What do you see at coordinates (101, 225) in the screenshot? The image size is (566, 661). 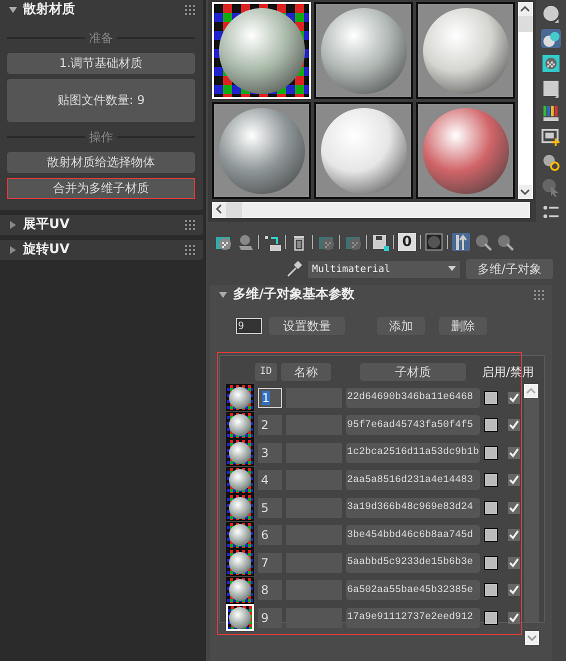 I see `rollout-title: 展平UV` at bounding box center [101, 225].